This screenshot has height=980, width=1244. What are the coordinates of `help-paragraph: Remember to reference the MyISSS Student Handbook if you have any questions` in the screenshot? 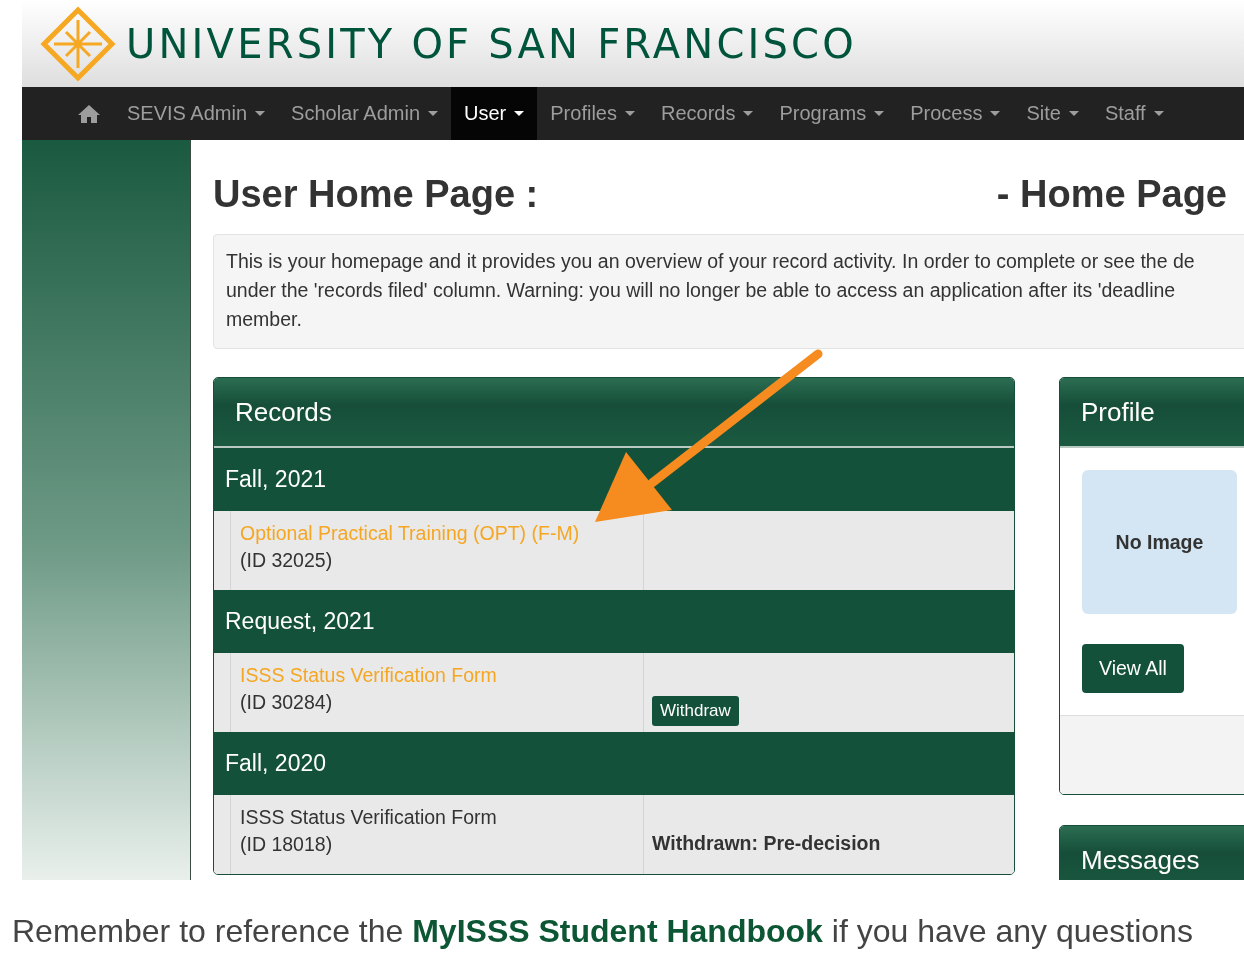 It's located at (603, 931).